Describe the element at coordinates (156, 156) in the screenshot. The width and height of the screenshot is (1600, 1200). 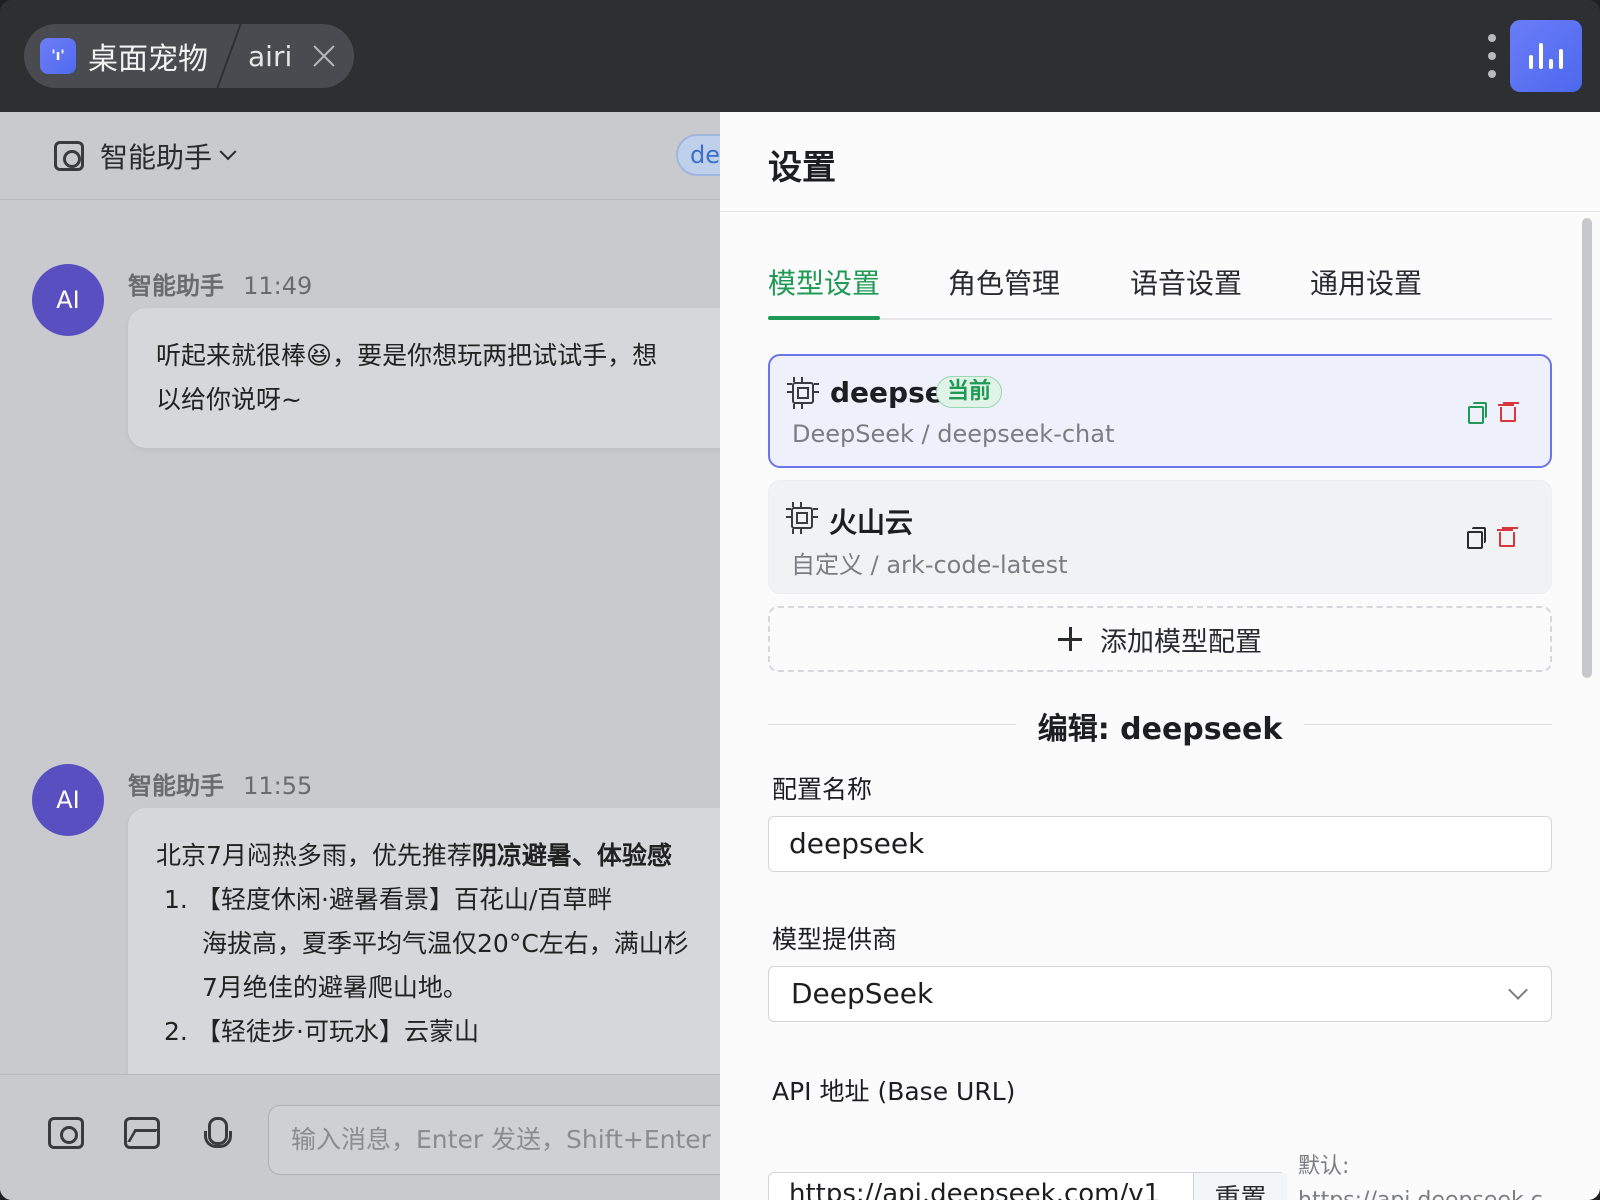
I see `assistant-selector: 智能助手` at that location.